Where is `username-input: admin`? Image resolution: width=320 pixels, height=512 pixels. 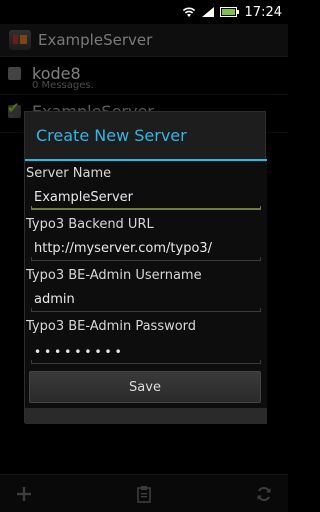
username-input: admin is located at coordinates (54, 299).